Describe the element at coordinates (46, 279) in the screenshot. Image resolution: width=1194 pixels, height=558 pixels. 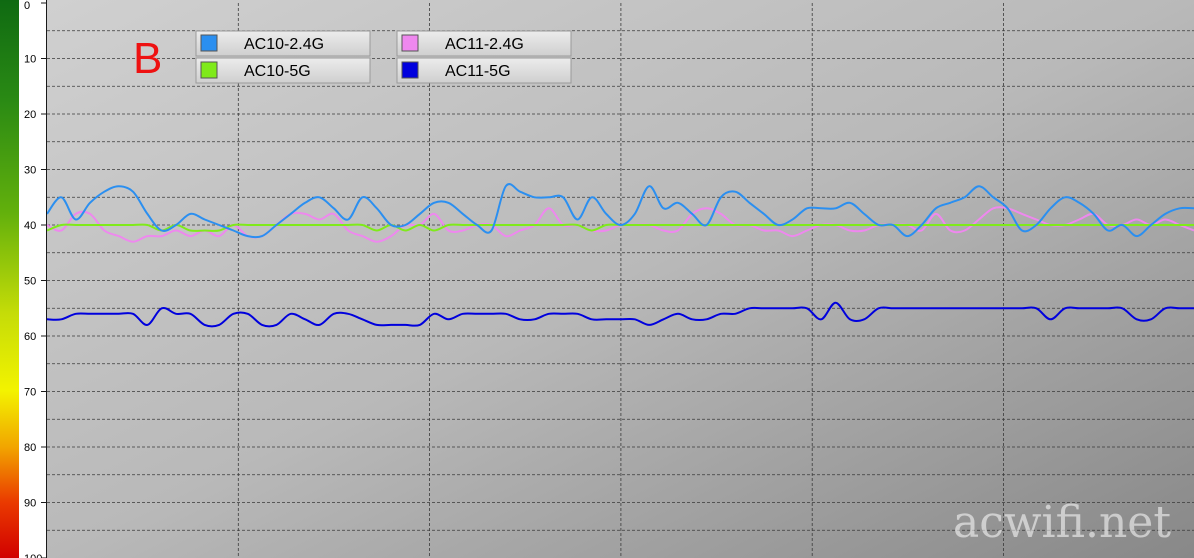
I see `y-axis-line` at that location.